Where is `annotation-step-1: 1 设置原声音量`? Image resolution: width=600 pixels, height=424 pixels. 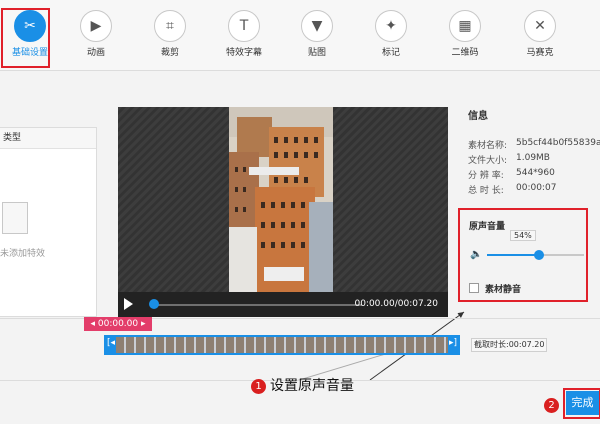
annotation-step-1: 1 设置原声音量 is located at coordinates (302, 385).